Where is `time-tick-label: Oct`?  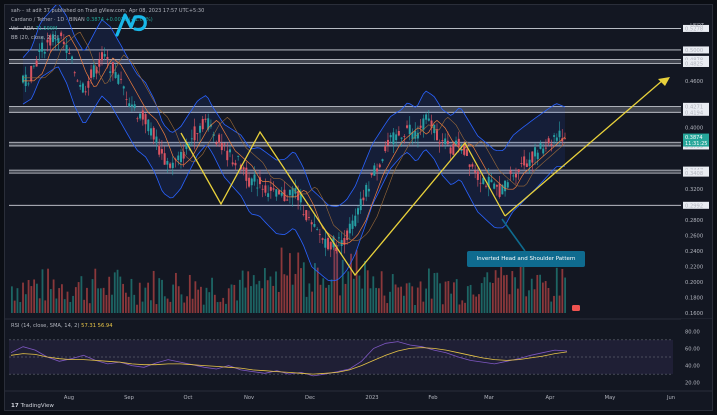 time-tick-label: Oct is located at coordinates (188, 398).